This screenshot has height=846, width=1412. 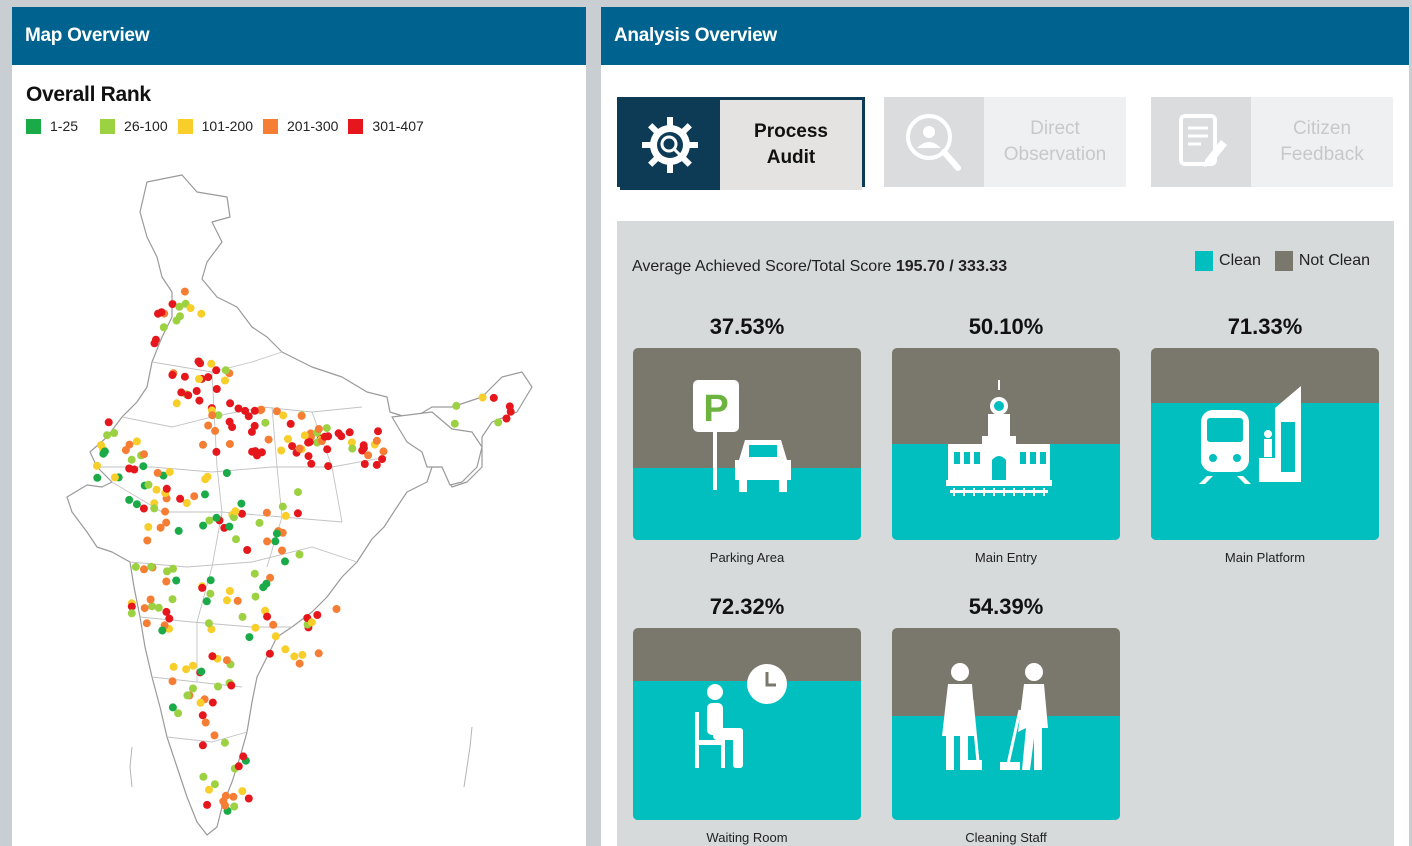 What do you see at coordinates (741, 143) in the screenshot?
I see `tab-process-audit: Process Audit` at bounding box center [741, 143].